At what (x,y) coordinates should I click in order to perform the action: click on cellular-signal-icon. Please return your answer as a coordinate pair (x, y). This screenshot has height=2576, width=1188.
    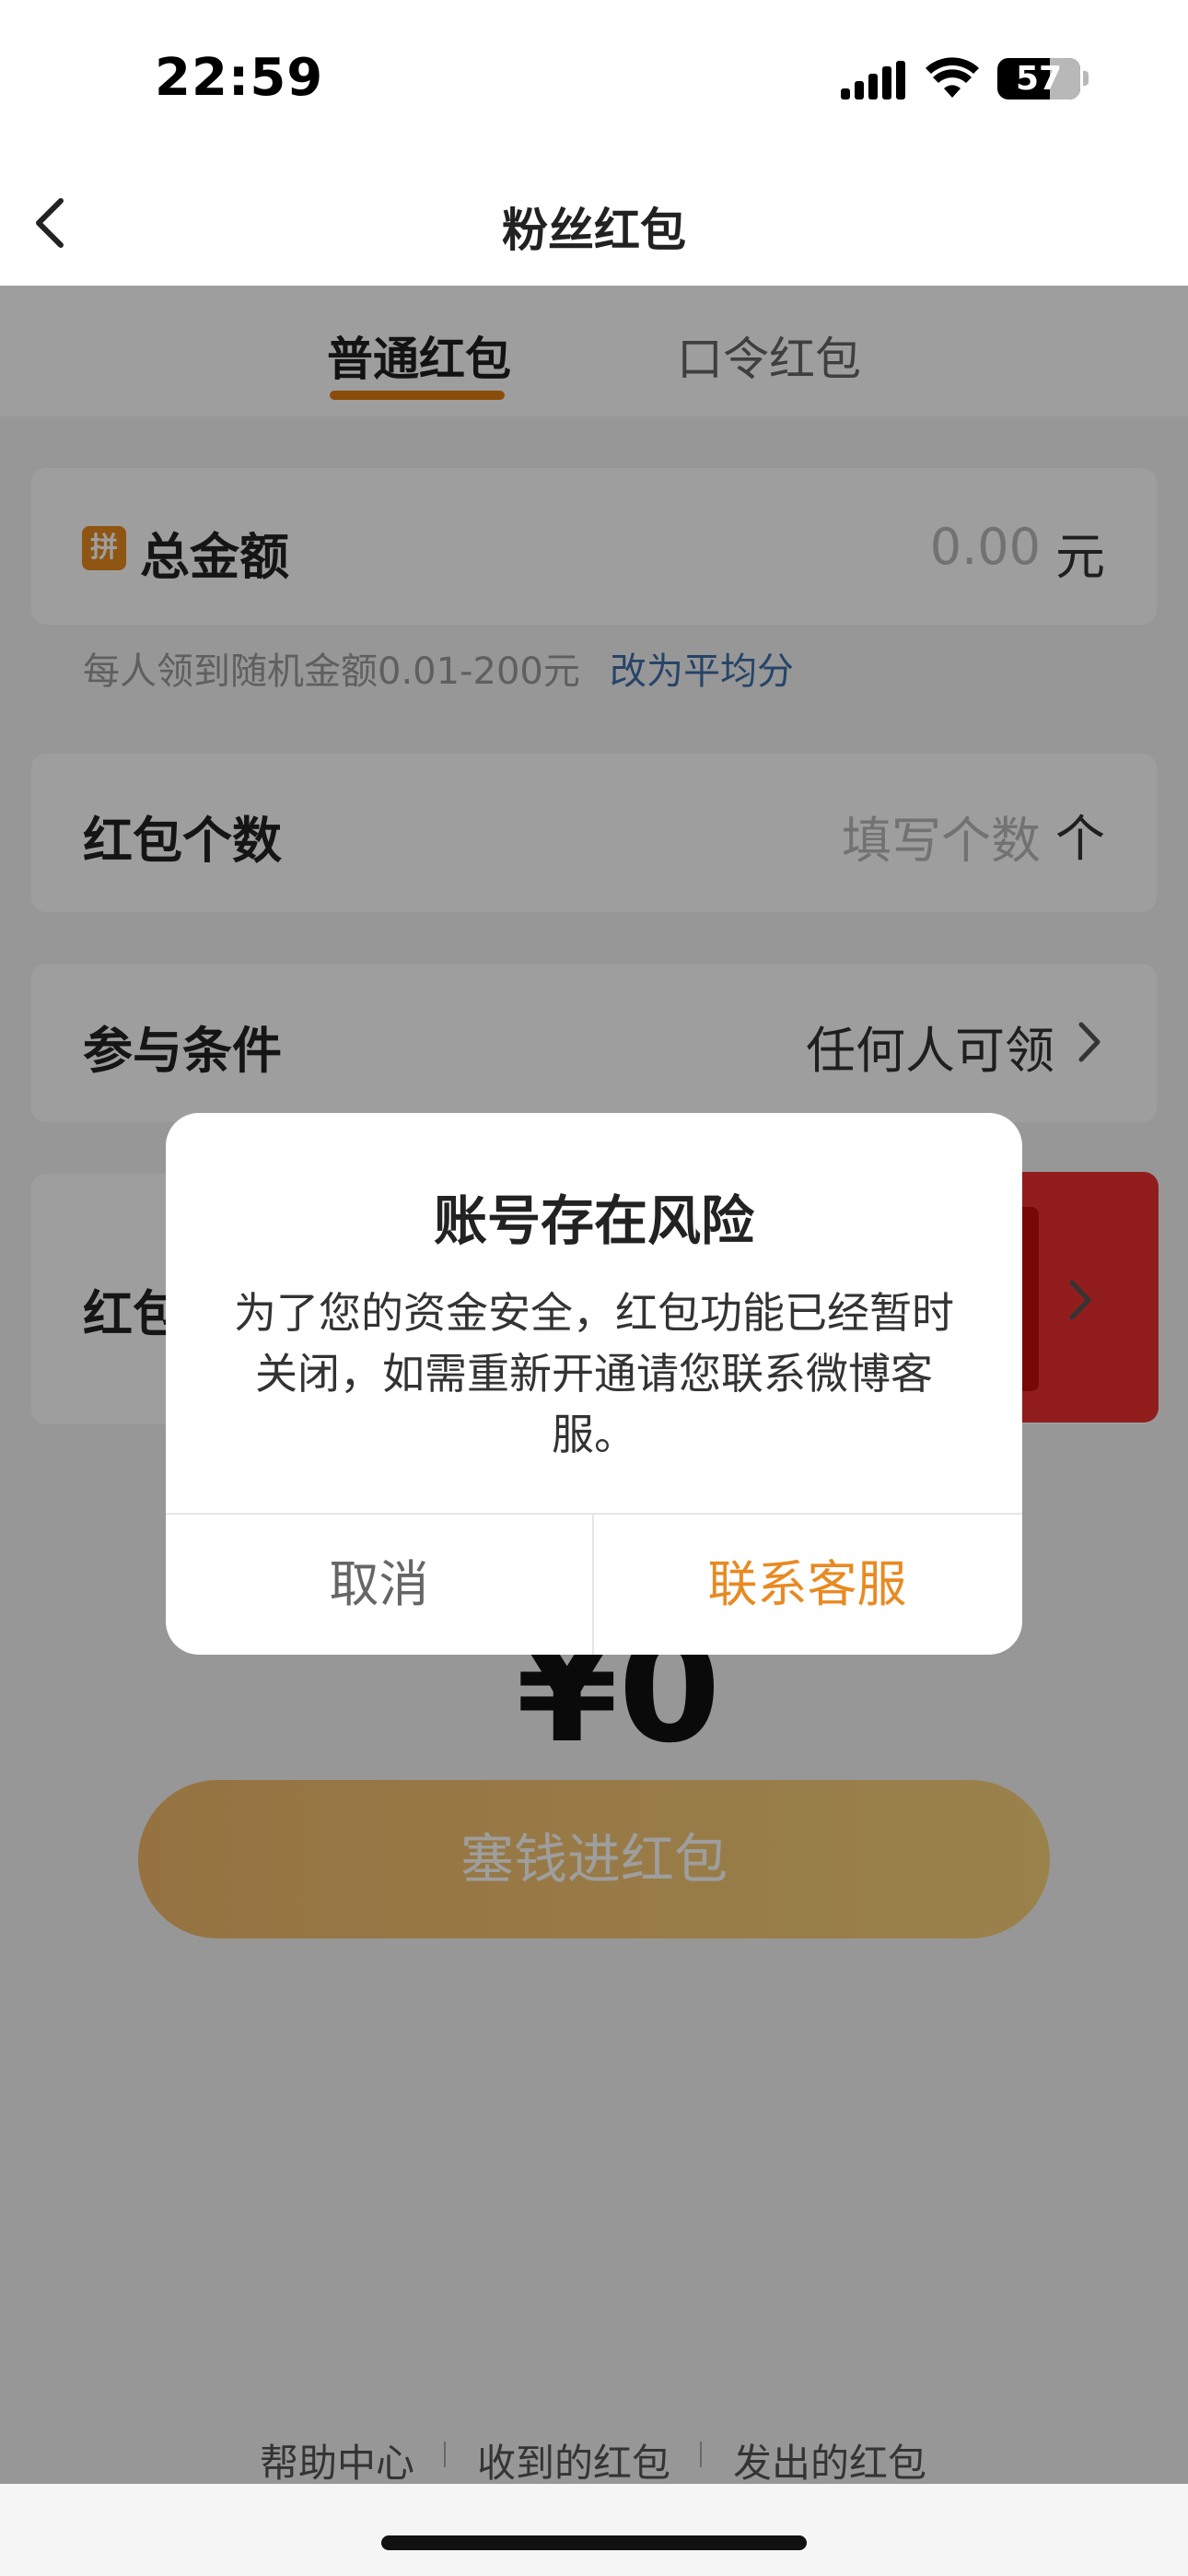
    Looking at the image, I should click on (873, 80).